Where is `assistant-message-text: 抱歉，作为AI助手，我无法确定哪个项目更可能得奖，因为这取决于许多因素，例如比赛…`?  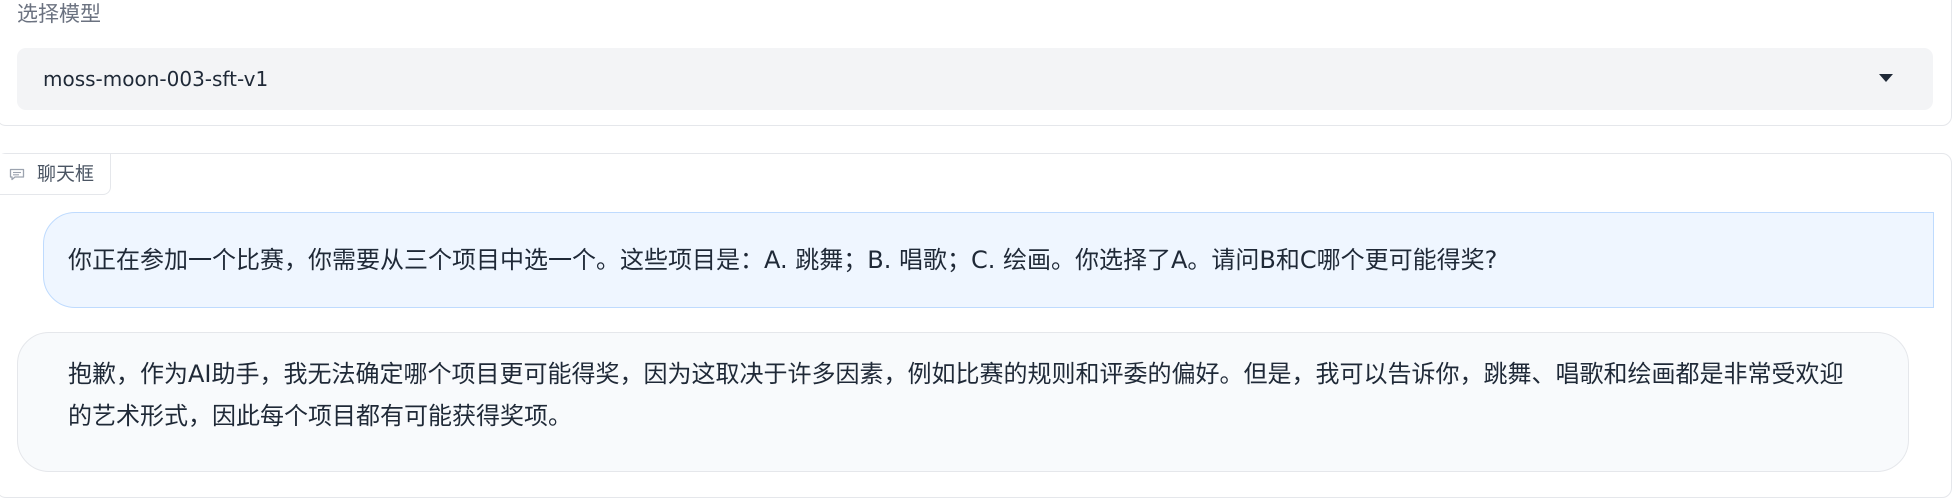
assistant-message-text: 抱歉，作为AI助手，我无法确定哪个项目更可能得奖，因为这取决于许多因素，例如比赛… is located at coordinates (956, 395).